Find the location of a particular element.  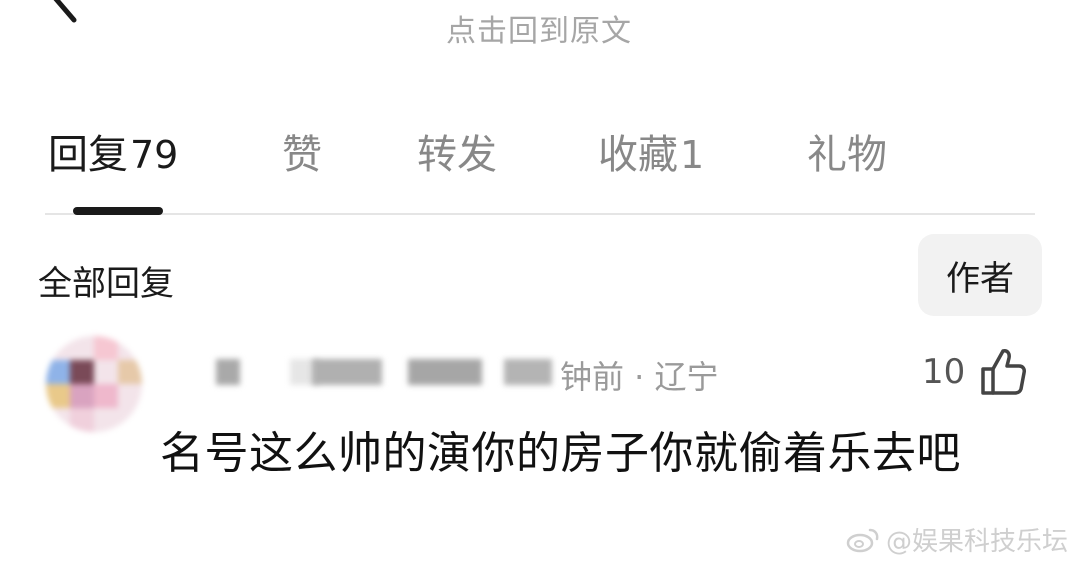

tab-likes: 赞 is located at coordinates (302, 151).